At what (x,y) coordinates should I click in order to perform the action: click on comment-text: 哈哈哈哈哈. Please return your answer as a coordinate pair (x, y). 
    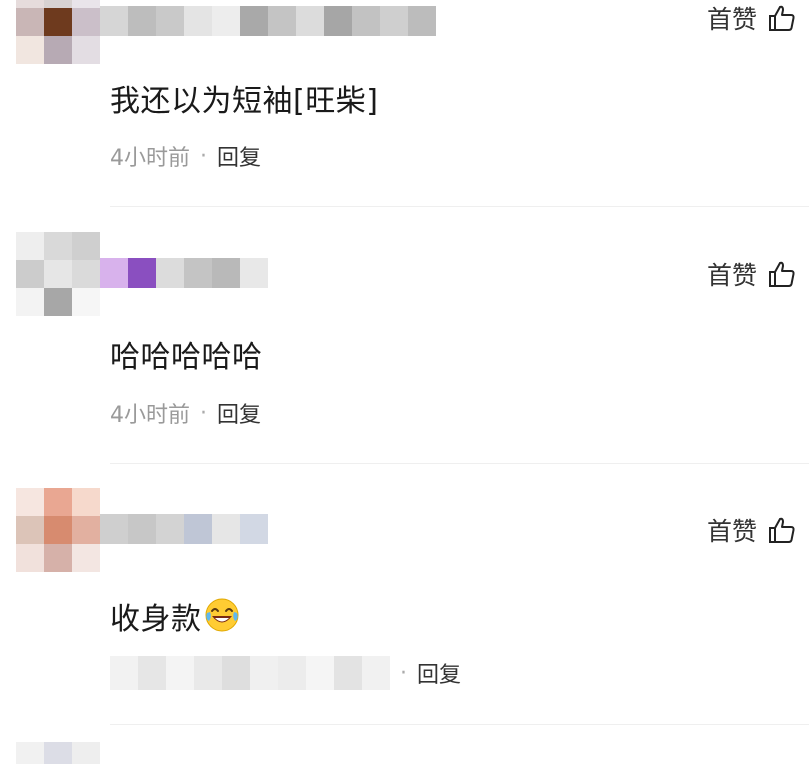
    Looking at the image, I should click on (186, 357).